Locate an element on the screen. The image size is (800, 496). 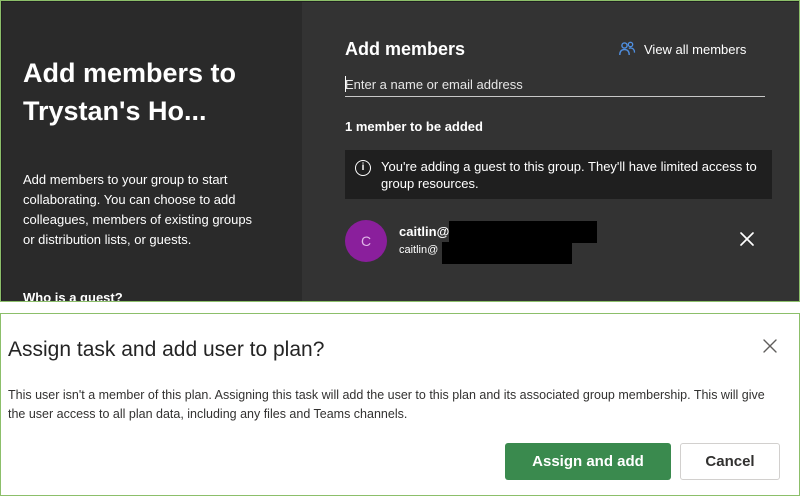
text-cursor is located at coordinates (345, 84).